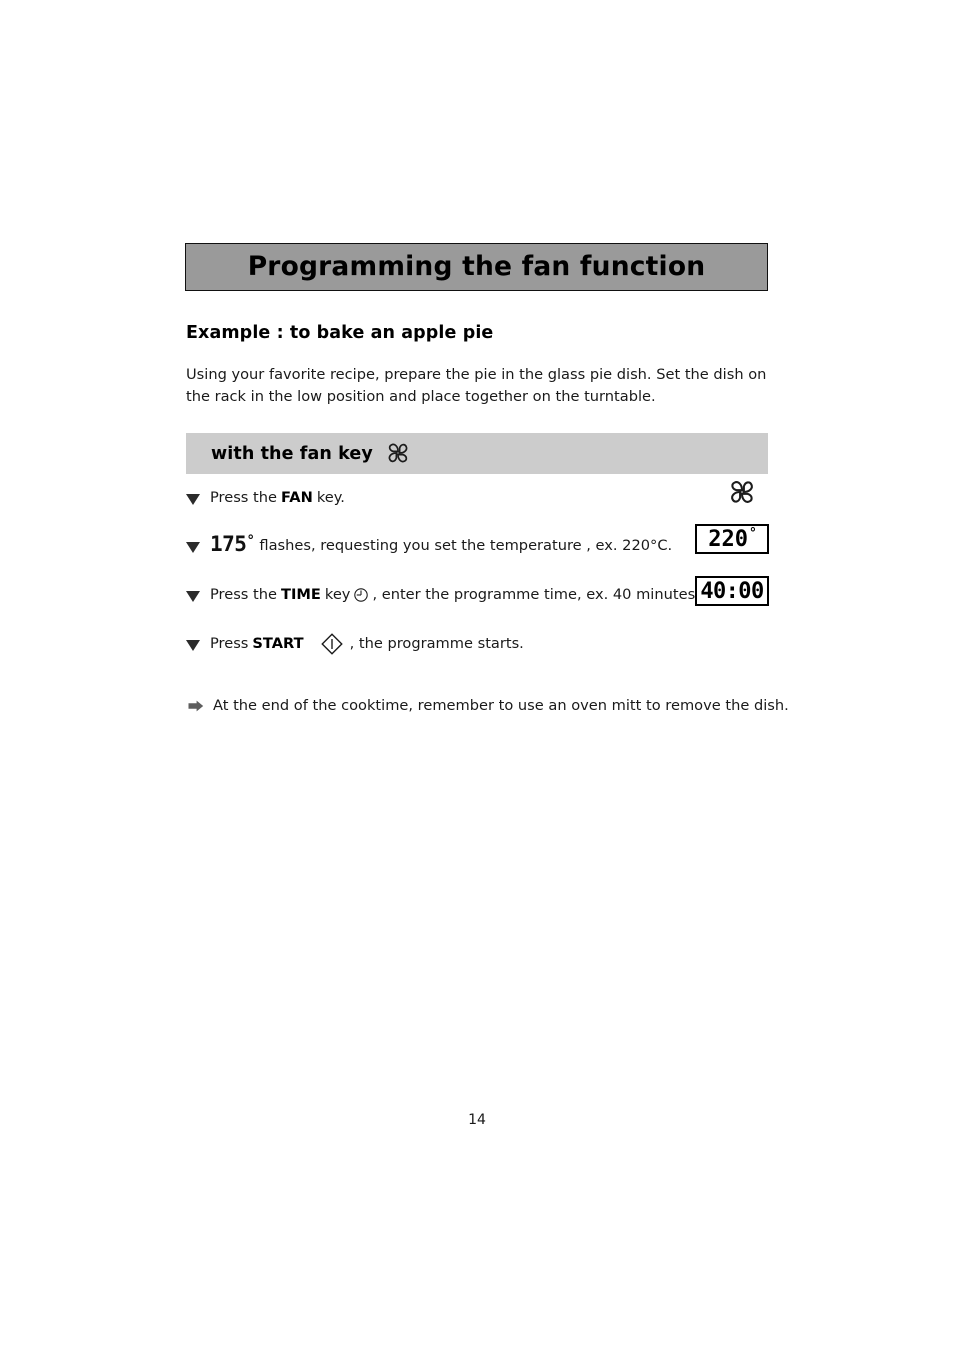  I want to click on step2-lcd-value: 175°, so click(232, 544).